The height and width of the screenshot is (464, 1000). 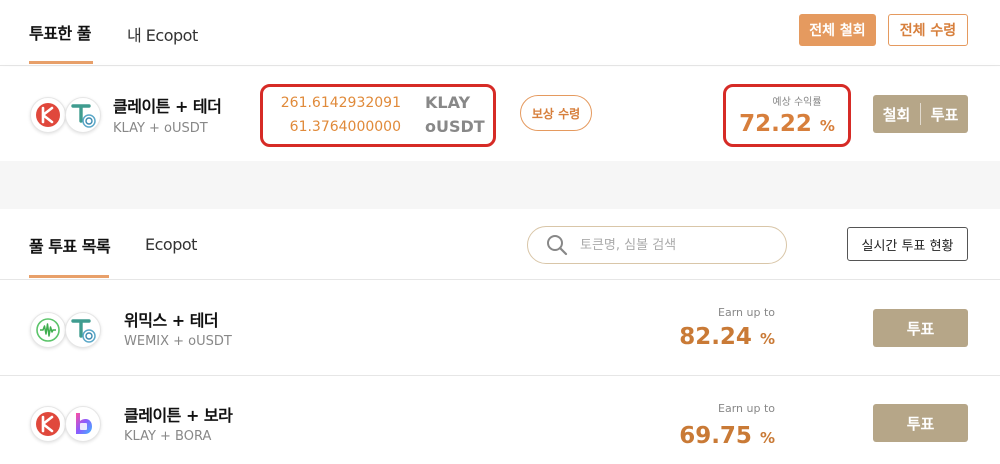 What do you see at coordinates (70, 245) in the screenshot?
I see `tab-pool-vote-list: 풀 투표 목록` at bounding box center [70, 245].